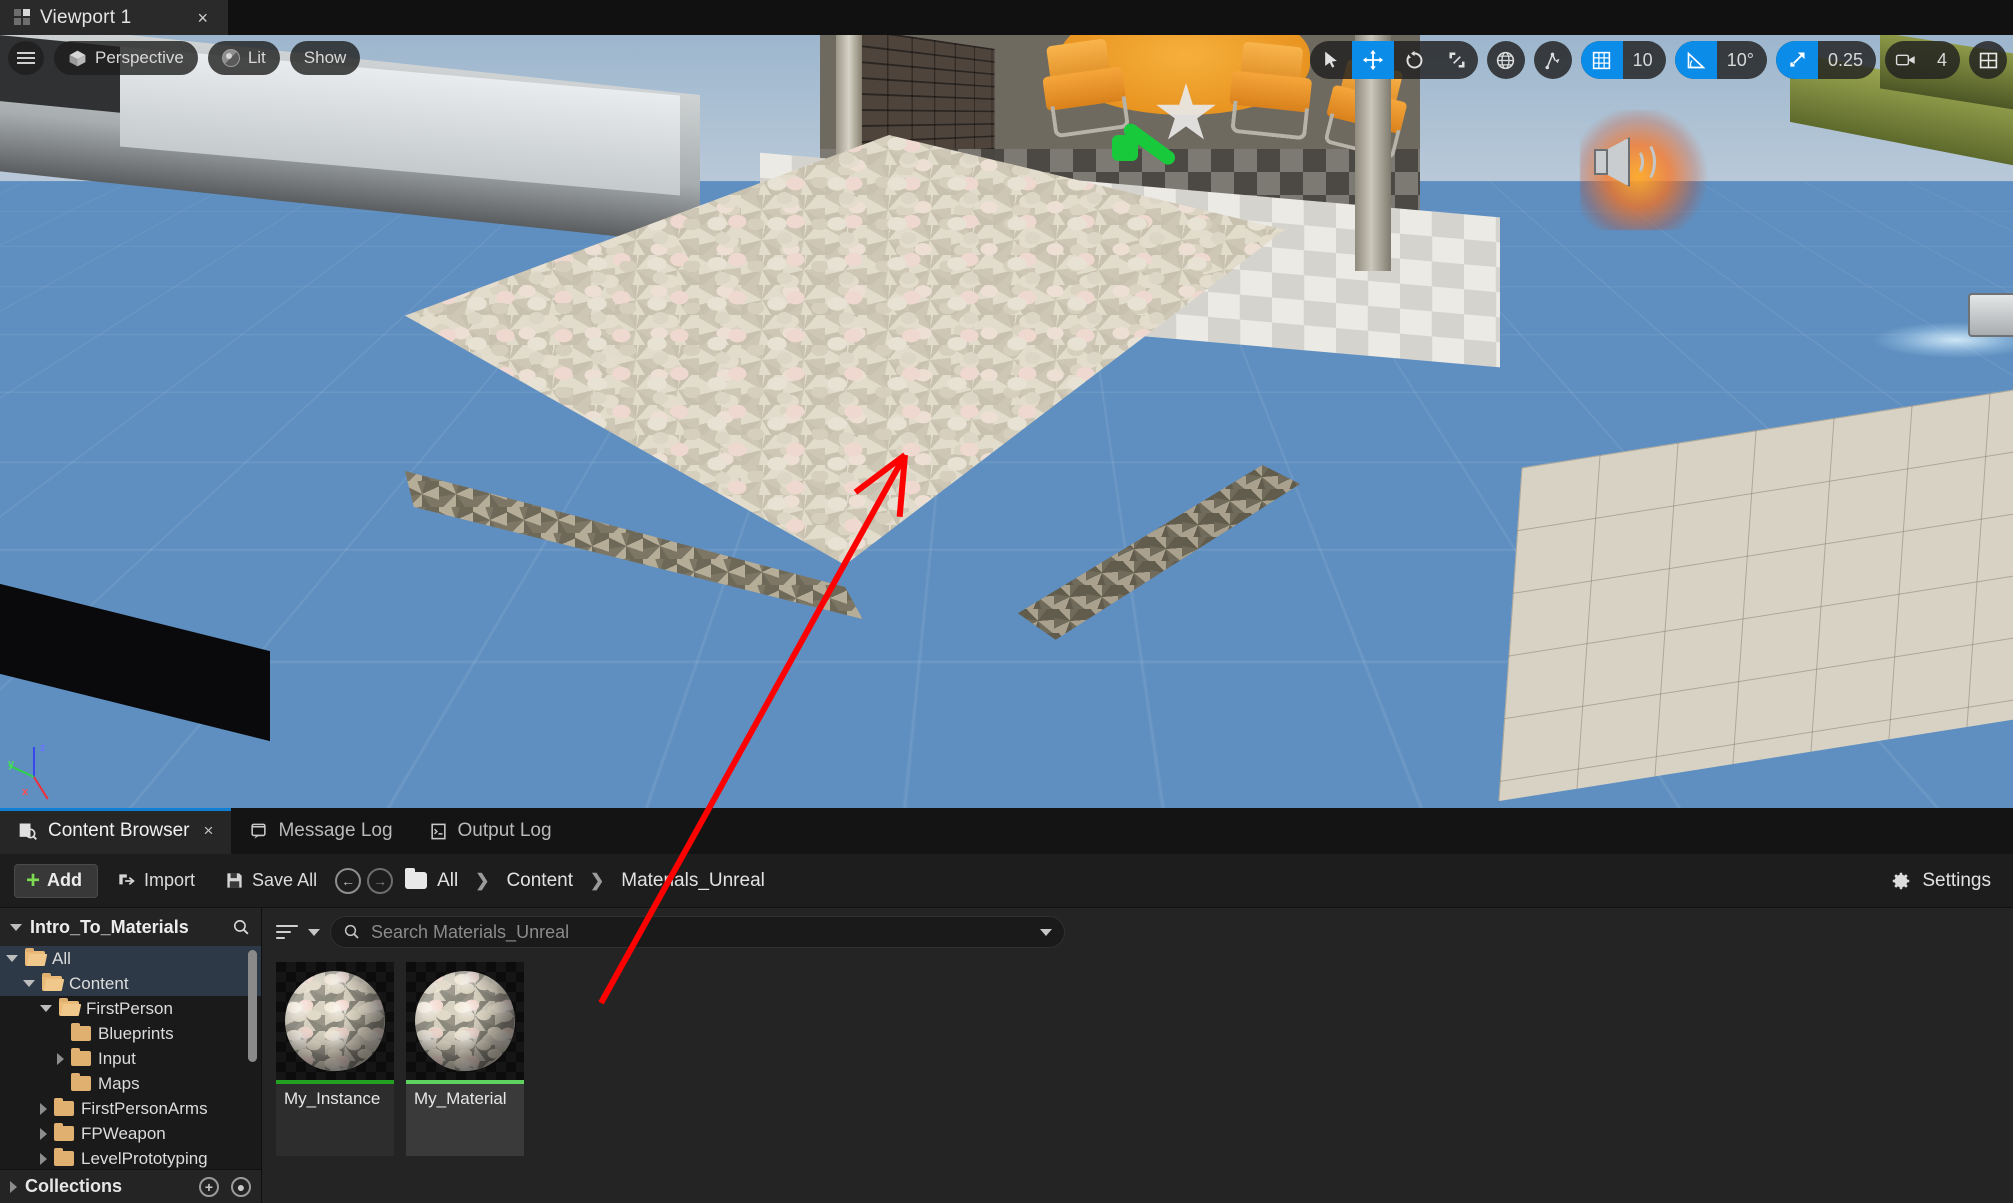  What do you see at coordinates (470, 931) in the screenshot?
I see `search-placeholder: Search Materials_Unreal` at bounding box center [470, 931].